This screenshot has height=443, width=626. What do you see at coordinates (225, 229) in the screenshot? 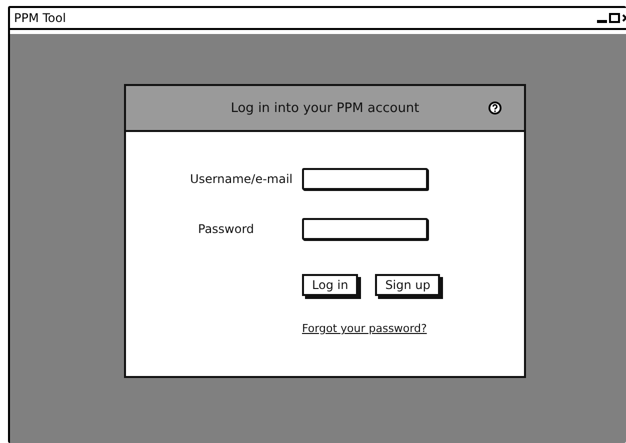
I see `field-label: Password` at bounding box center [225, 229].